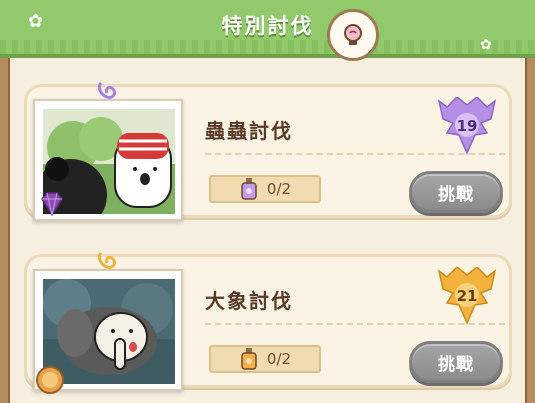 Image resolution: width=535 pixels, height=403 pixels. I want to click on hunt-title: 蟲蟲討伐, so click(249, 131).